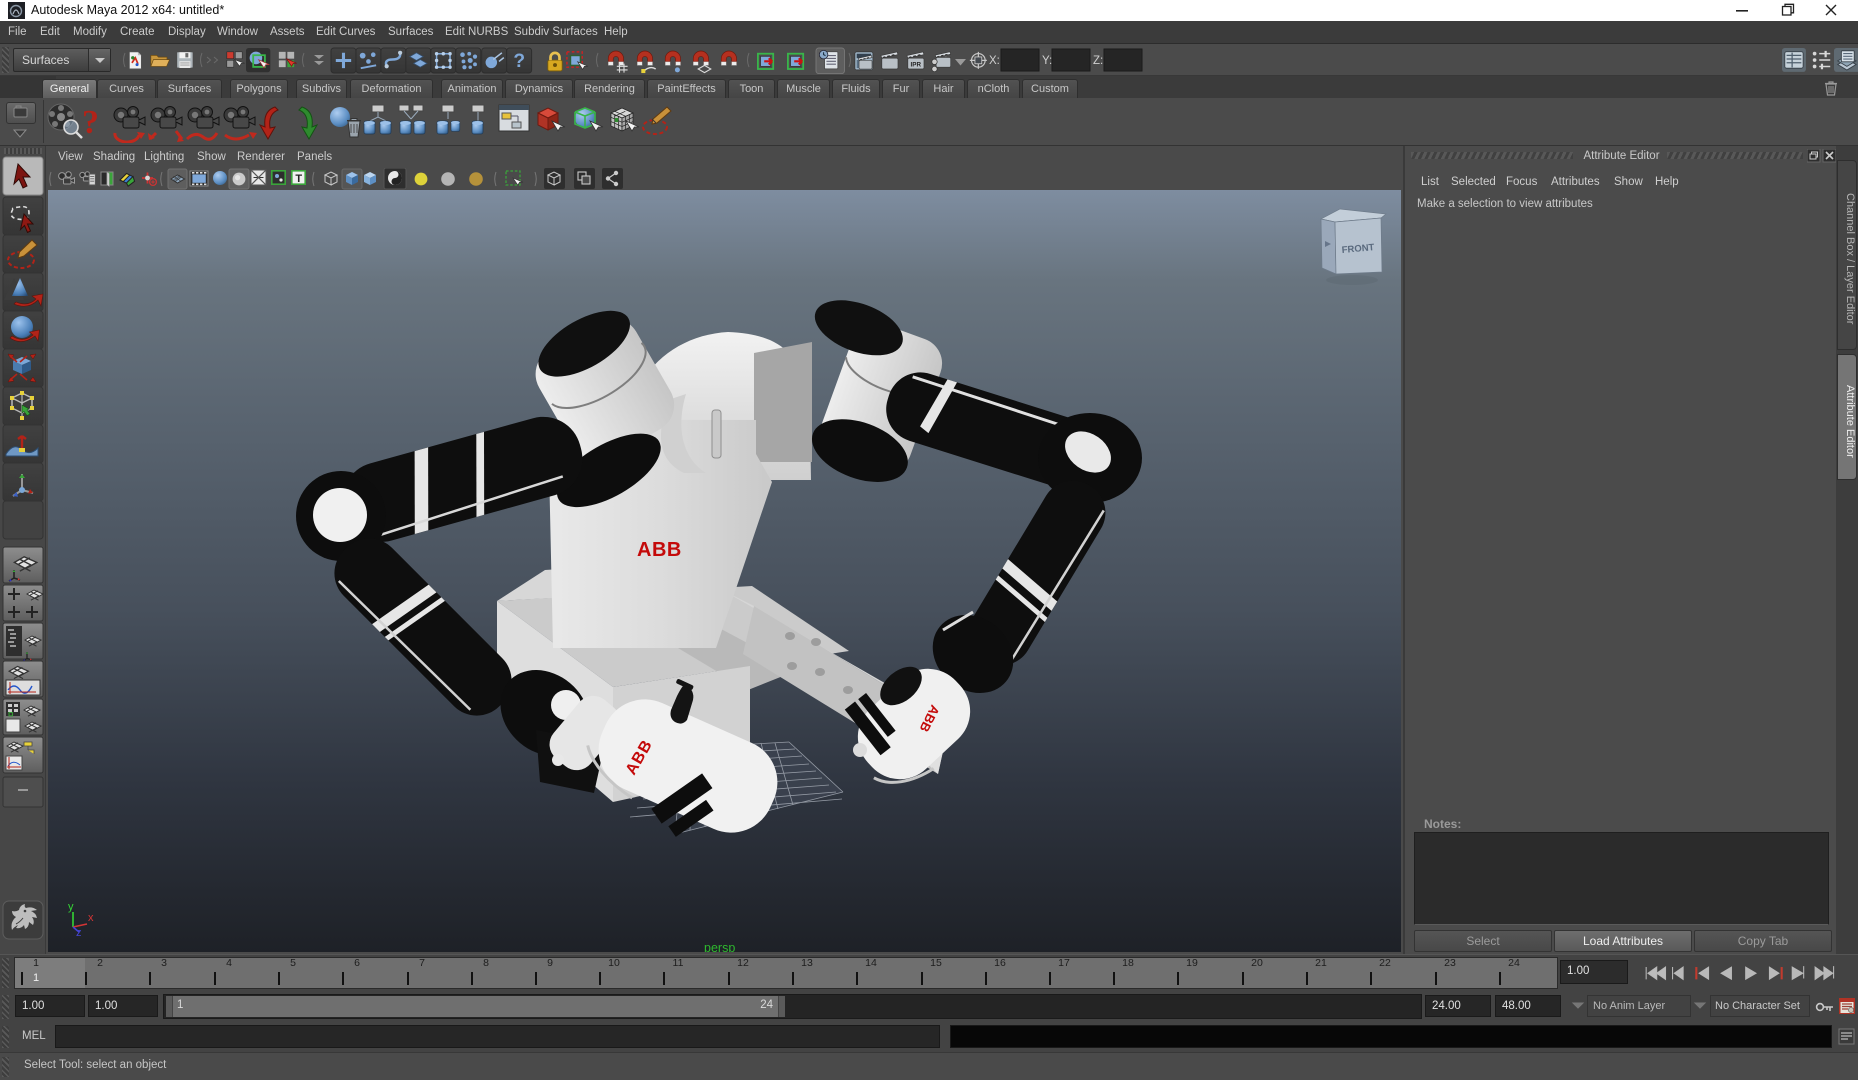 This screenshot has width=1858, height=1080. I want to click on svg-text: ABB, so click(659, 550).